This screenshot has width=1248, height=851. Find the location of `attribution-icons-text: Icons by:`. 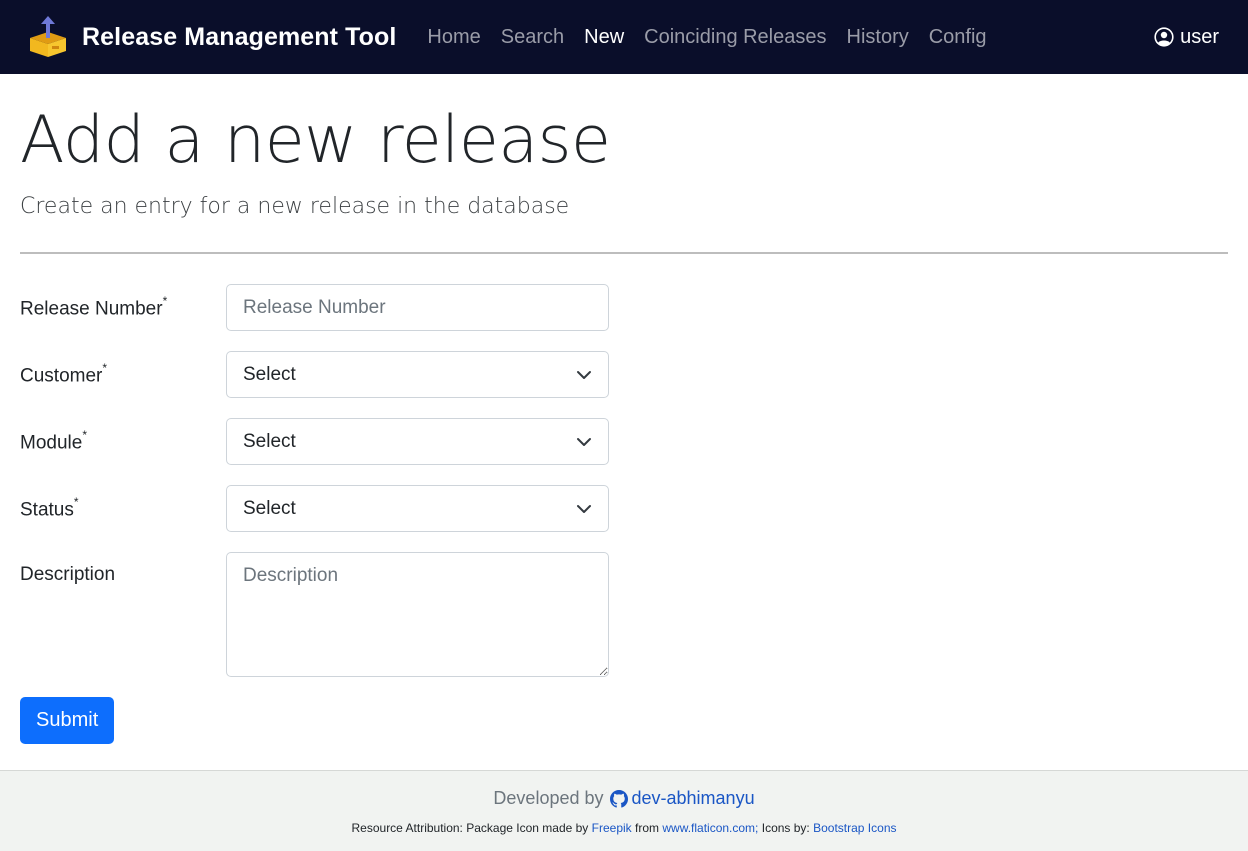

attribution-icons-text: Icons by: is located at coordinates (785, 828).